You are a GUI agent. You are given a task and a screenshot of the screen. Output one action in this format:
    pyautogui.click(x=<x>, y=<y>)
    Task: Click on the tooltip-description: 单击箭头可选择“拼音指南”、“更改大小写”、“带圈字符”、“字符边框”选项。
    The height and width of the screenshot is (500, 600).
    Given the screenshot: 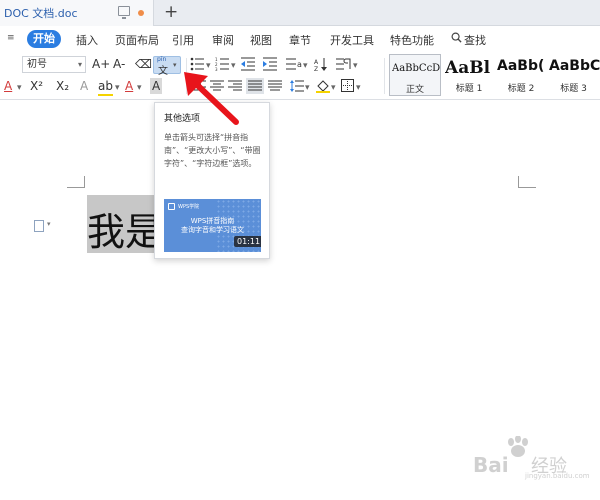 What is the action you would take?
    pyautogui.click(x=212, y=150)
    